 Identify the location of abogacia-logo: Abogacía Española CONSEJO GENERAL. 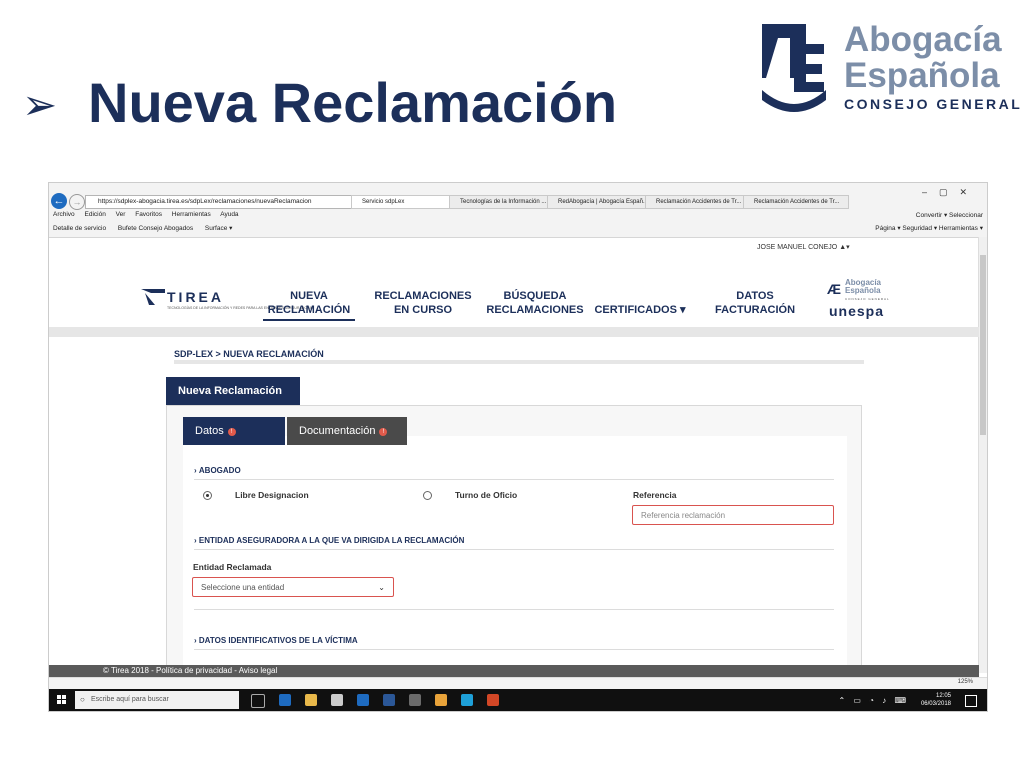
(890, 68).